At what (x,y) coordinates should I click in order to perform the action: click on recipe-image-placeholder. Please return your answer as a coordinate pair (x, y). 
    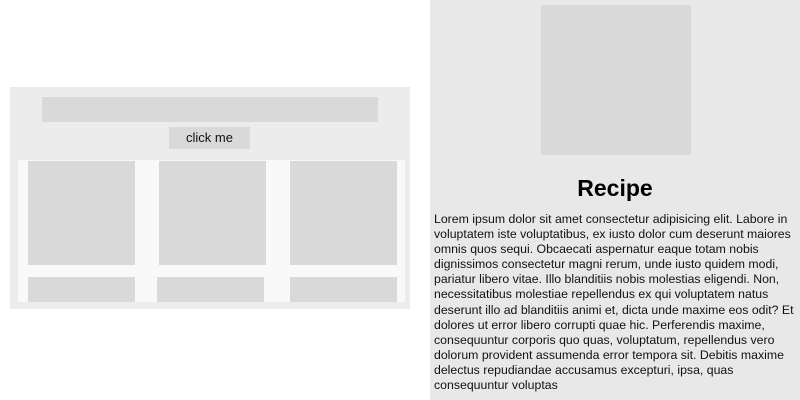
    Looking at the image, I should click on (616, 80).